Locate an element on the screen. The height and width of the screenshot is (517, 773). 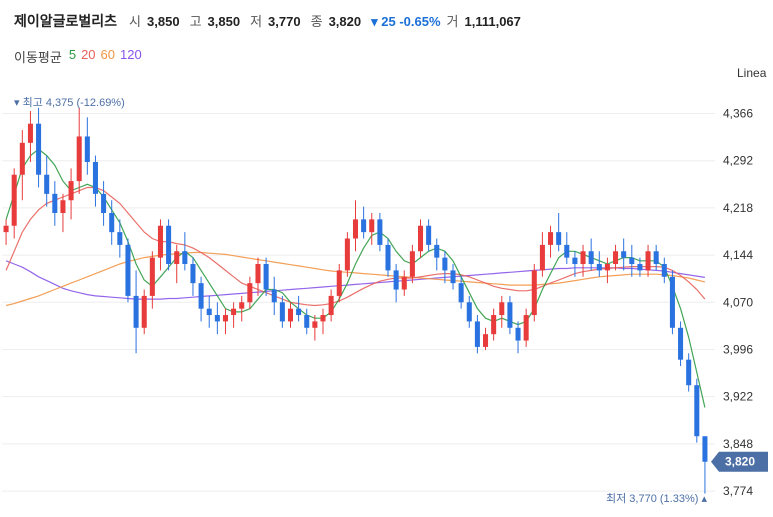
y-tick-label: 4,218 is located at coordinates (738, 208).